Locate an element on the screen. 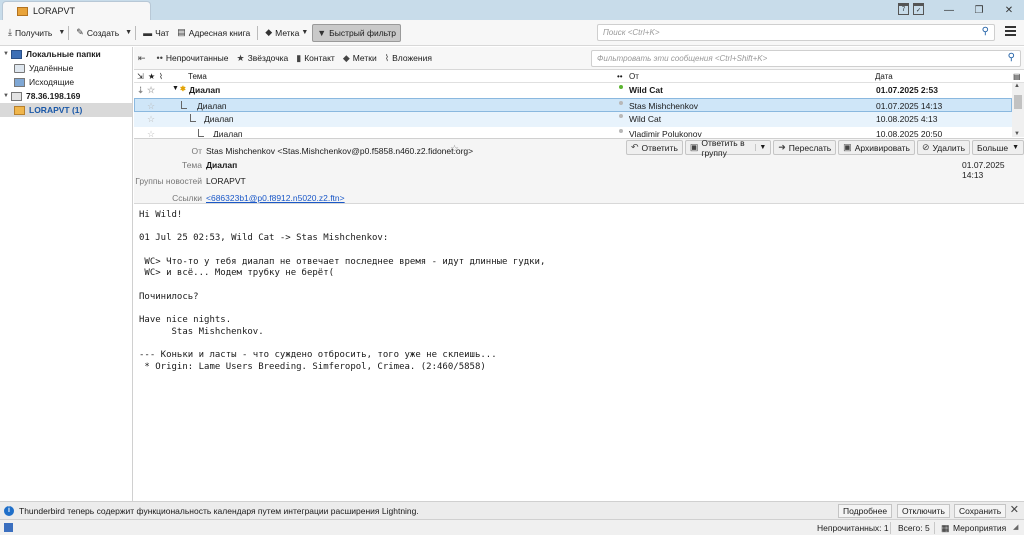 The height and width of the screenshot is (535, 1024). address-book-button: ▤ Адресная книга is located at coordinates (213, 33).